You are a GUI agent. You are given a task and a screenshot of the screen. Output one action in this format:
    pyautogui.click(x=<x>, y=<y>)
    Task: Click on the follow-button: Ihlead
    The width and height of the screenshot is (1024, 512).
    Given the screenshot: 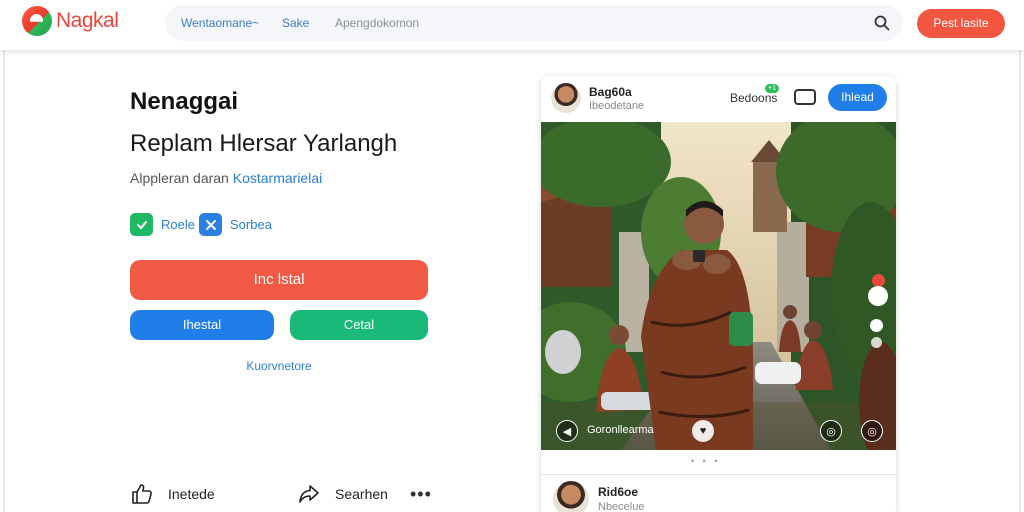 What is the action you would take?
    pyautogui.click(x=857, y=97)
    